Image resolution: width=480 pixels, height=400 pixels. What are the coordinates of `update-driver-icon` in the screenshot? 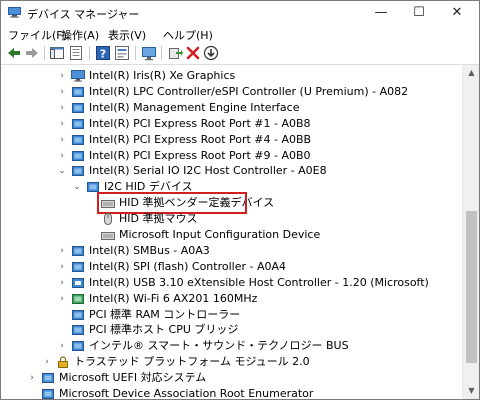 It's located at (175, 53).